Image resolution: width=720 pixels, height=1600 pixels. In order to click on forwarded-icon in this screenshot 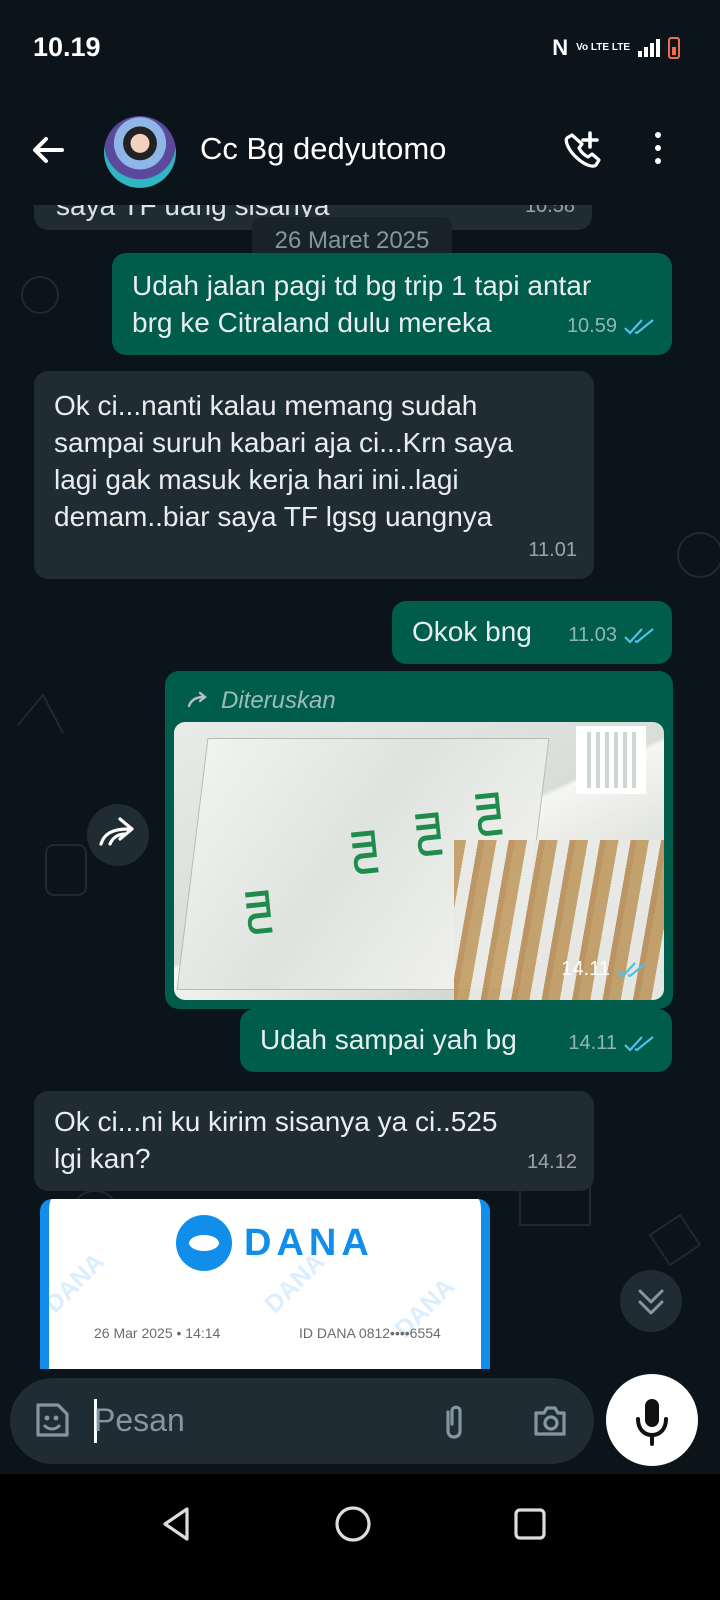, I will do `click(197, 699)`.